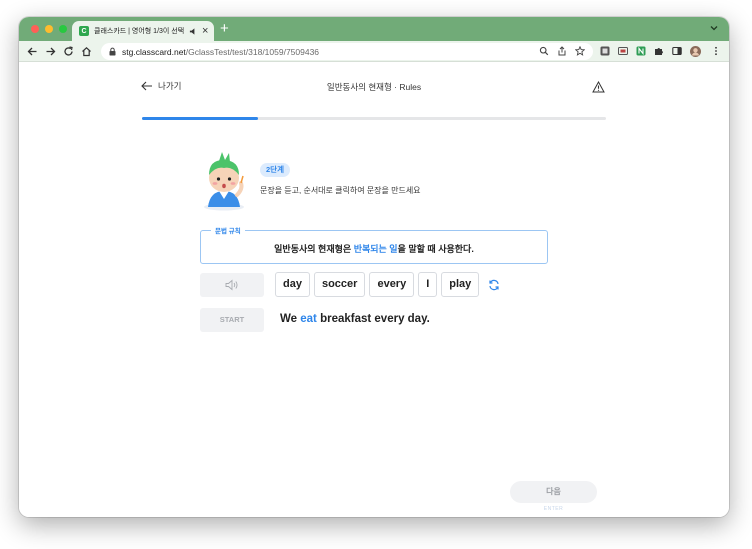  Describe the element at coordinates (292, 284) in the screenshot. I see `word-chip: day` at that location.